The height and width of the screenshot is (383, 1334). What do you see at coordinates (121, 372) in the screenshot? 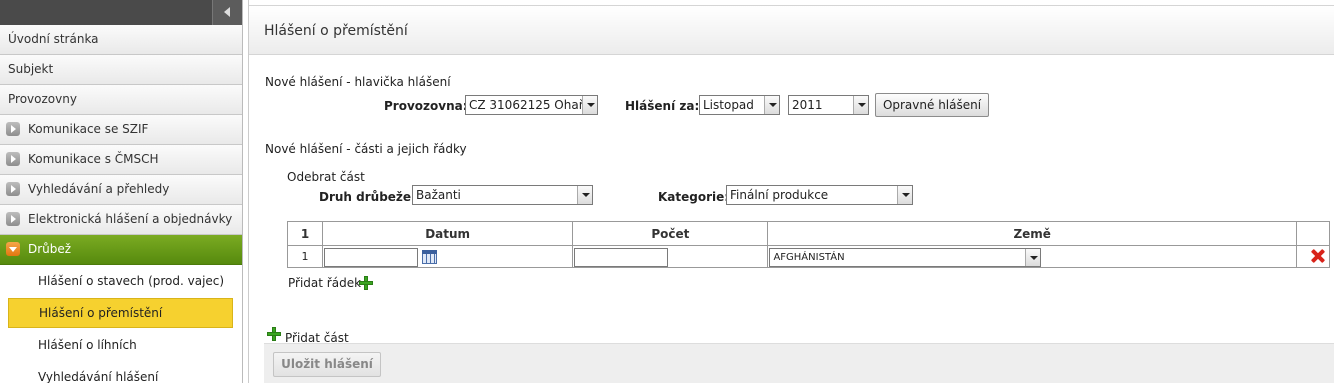
I see `sidebar-subitem-report-search: Vyhledávání hlášení` at bounding box center [121, 372].